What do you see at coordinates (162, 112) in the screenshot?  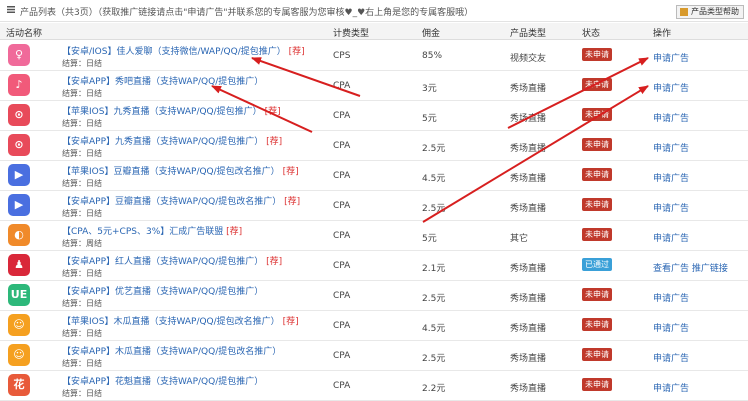 I see `product-name: 【苹果IOS】九秀直播（支持WAP/QQ/提包推广）` at bounding box center [162, 112].